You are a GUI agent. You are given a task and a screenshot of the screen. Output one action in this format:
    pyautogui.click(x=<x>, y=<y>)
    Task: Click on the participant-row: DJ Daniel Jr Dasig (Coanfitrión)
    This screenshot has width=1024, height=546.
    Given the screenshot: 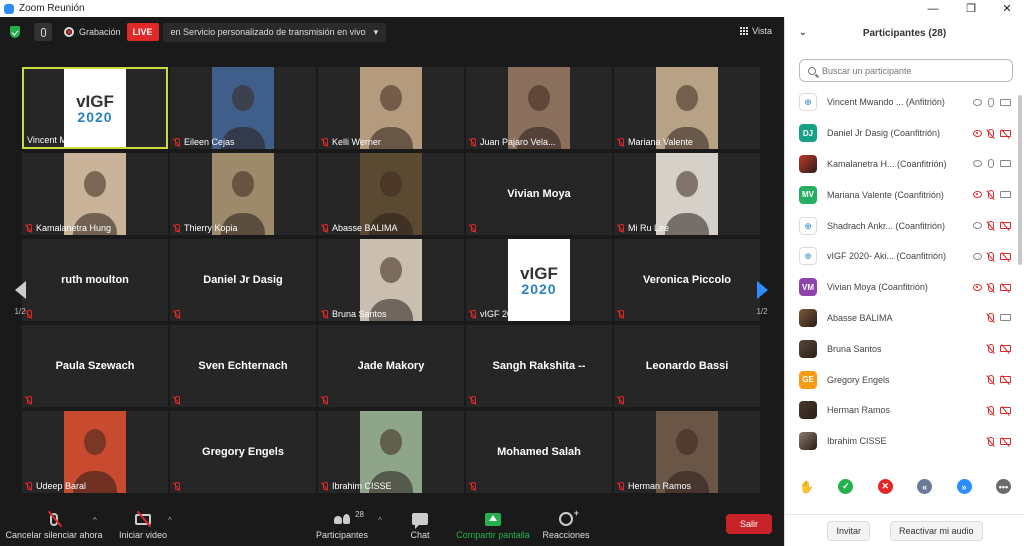 What is the action you would take?
    pyautogui.click(x=901, y=133)
    